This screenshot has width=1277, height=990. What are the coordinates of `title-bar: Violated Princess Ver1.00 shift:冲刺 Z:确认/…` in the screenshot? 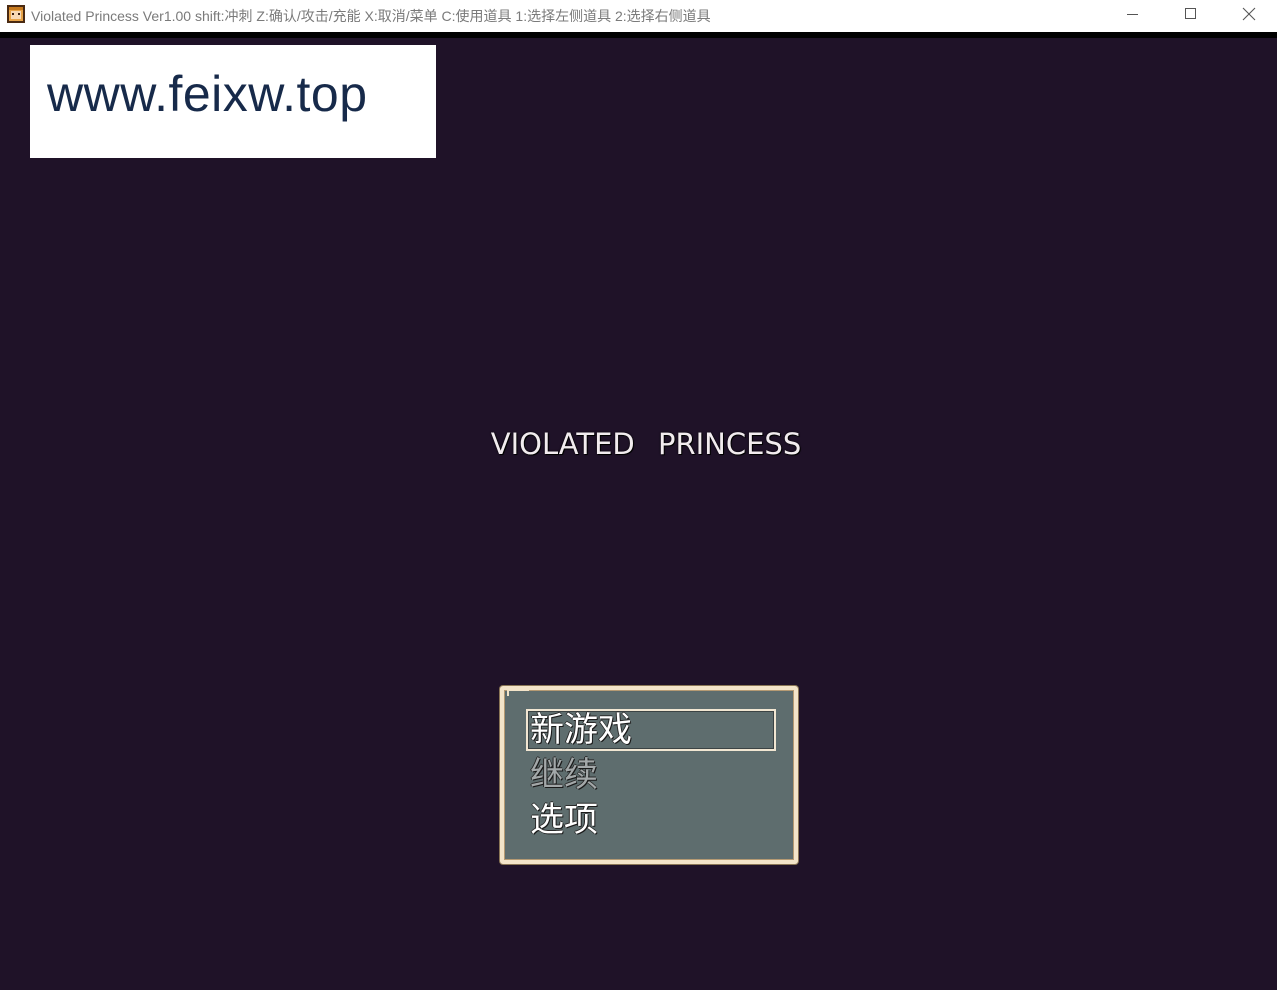 It's located at (638, 16).